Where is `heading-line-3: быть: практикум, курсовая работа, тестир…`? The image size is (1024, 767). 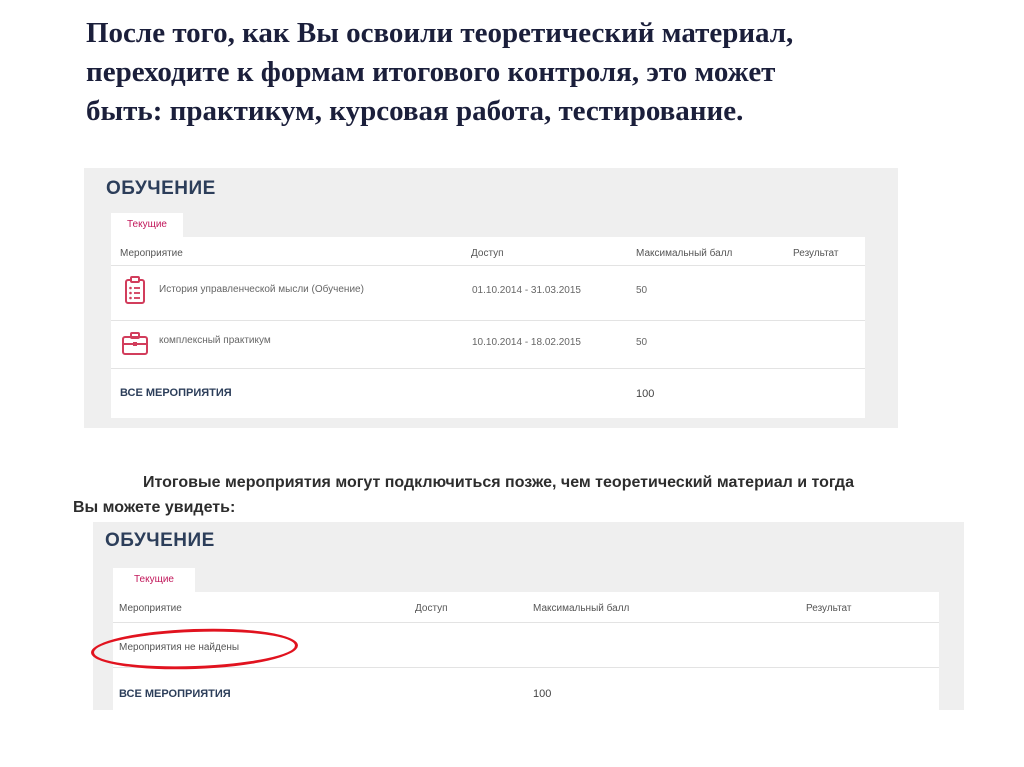
heading-line-3: быть: практикум, курсовая работа, тестир… is located at coordinates (415, 111).